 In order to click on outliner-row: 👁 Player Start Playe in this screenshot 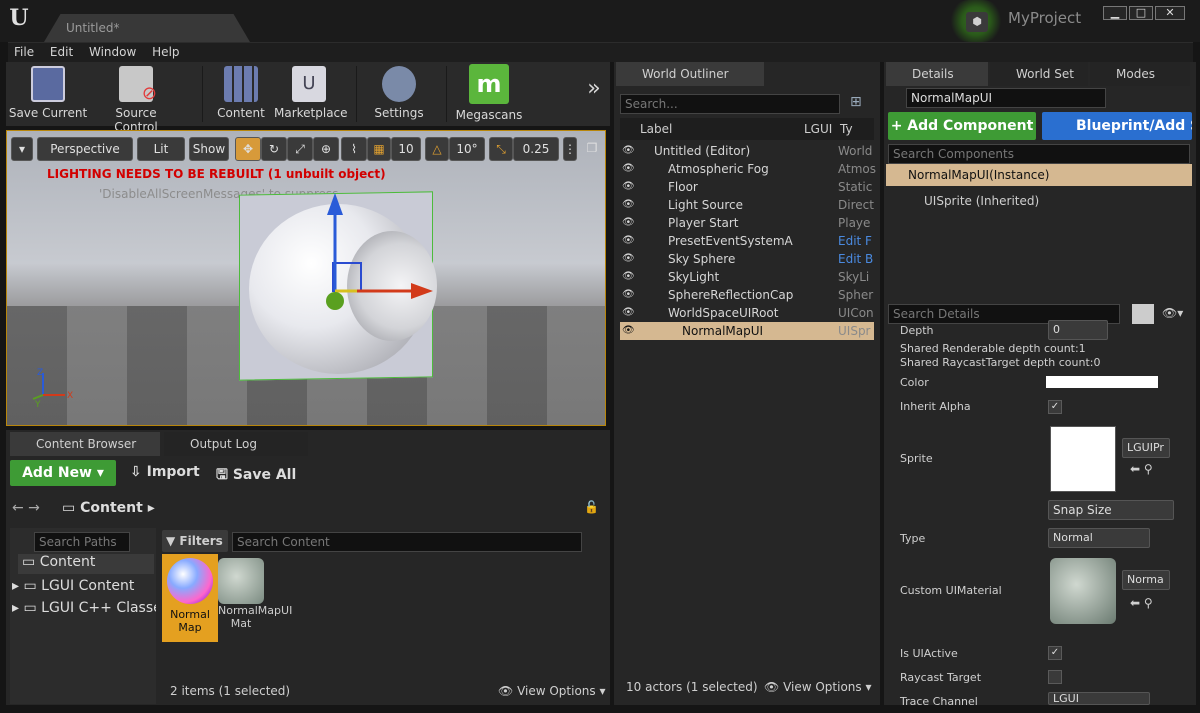, I will do `click(747, 223)`.